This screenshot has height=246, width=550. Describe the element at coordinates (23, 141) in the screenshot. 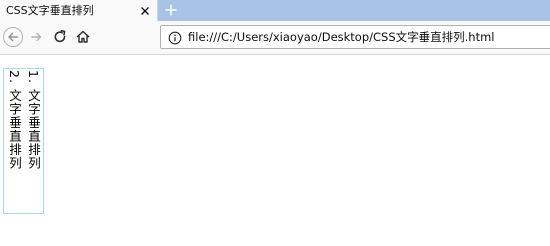

I see `vertical-text-box: 1. 文字垂直排列 2. 文字垂直排列` at that location.